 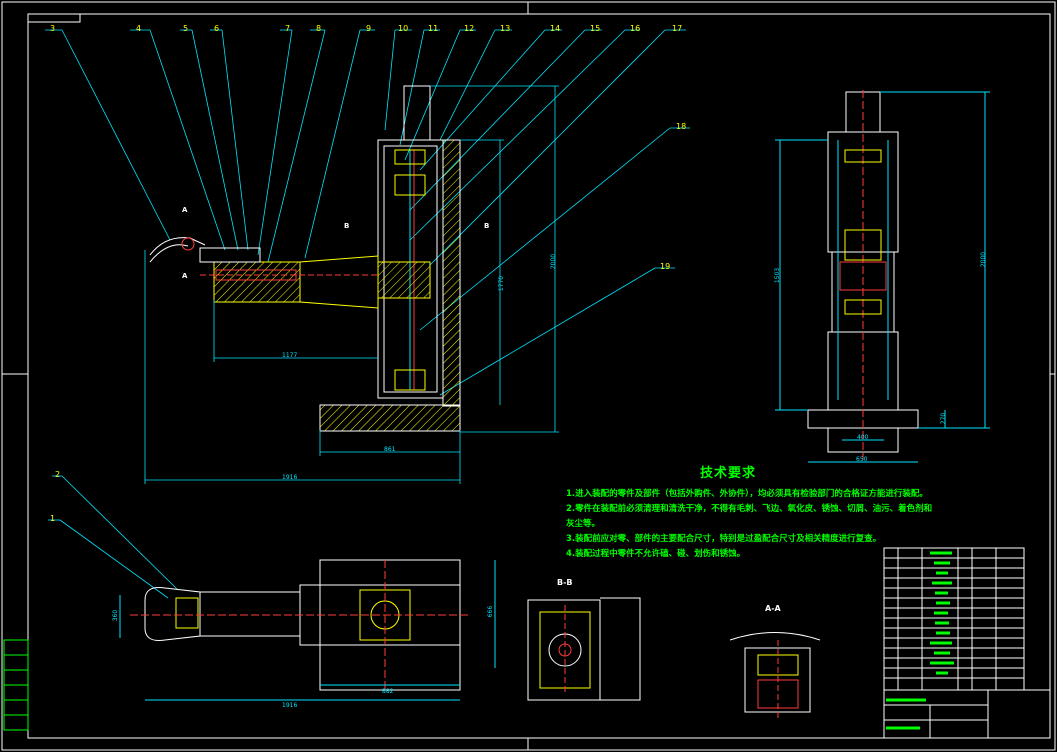 What do you see at coordinates (677, 28) in the screenshot?
I see `callout-17: 17` at bounding box center [677, 28].